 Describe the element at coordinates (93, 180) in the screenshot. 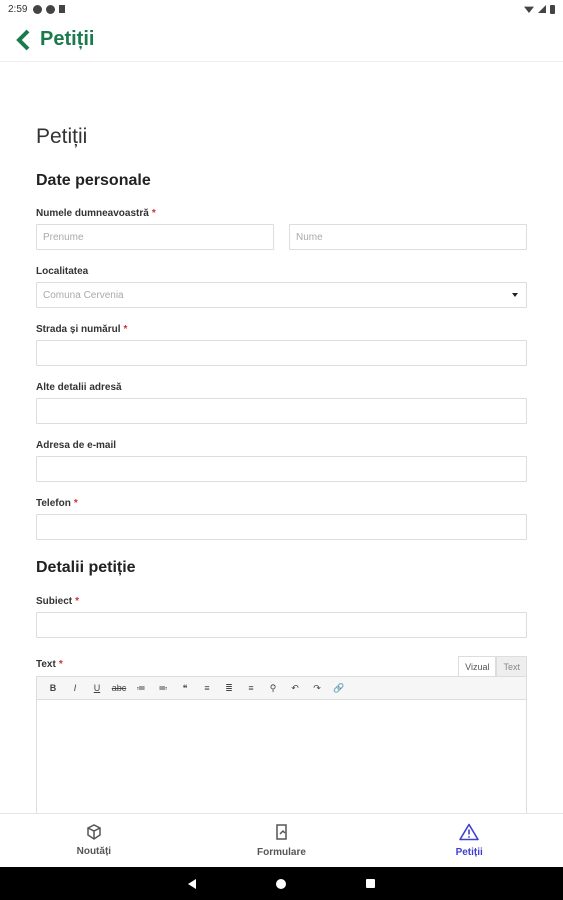

I see `section-personal-title: Date personale` at that location.